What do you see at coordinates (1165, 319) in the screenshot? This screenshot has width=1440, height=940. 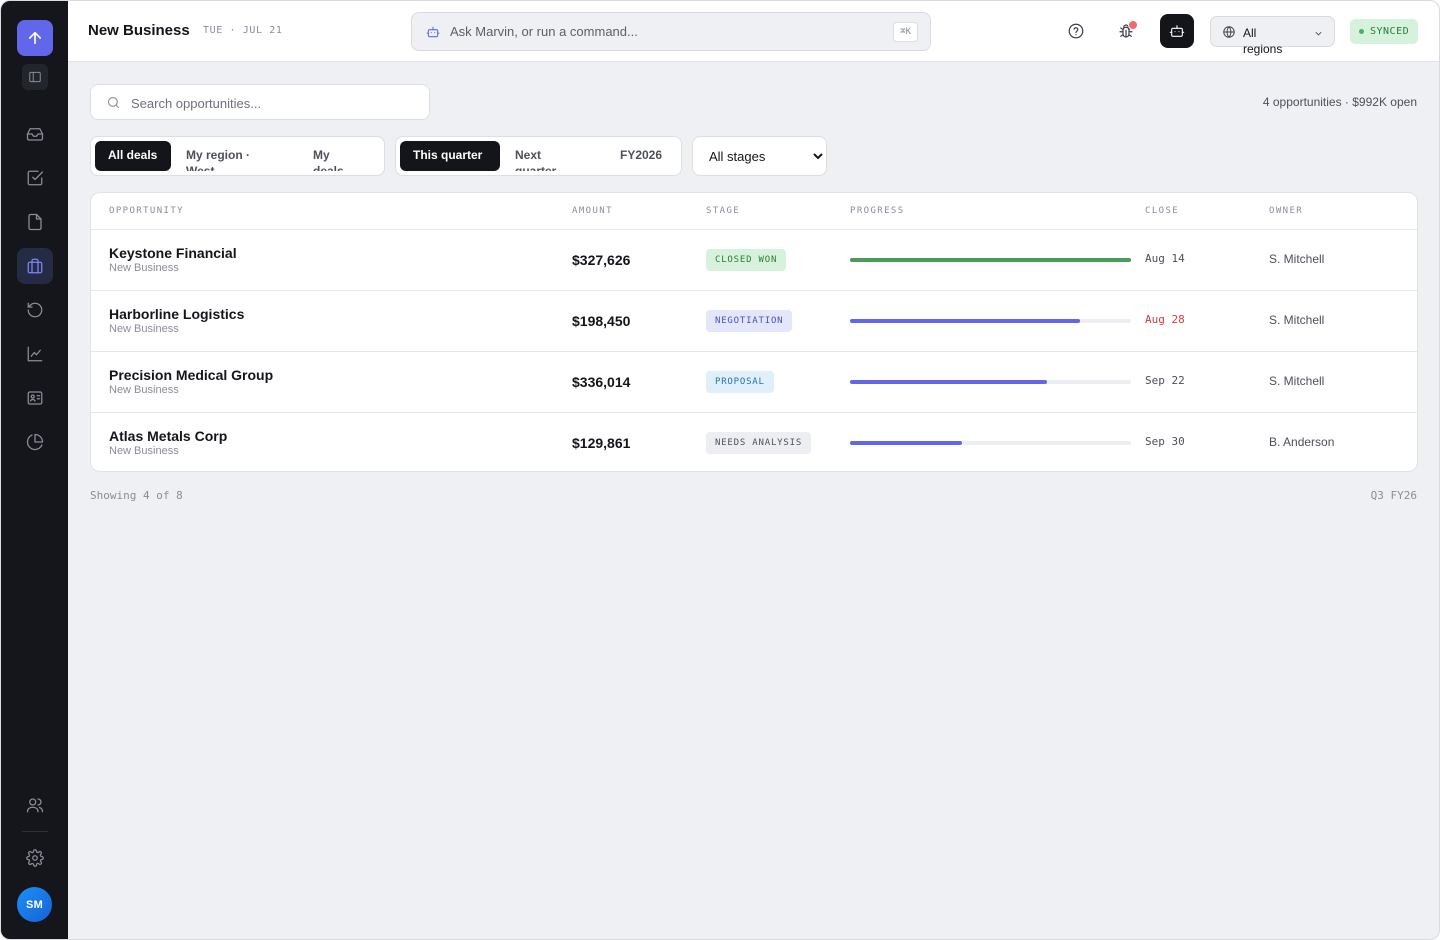 I see `close-date: Aug 28` at bounding box center [1165, 319].